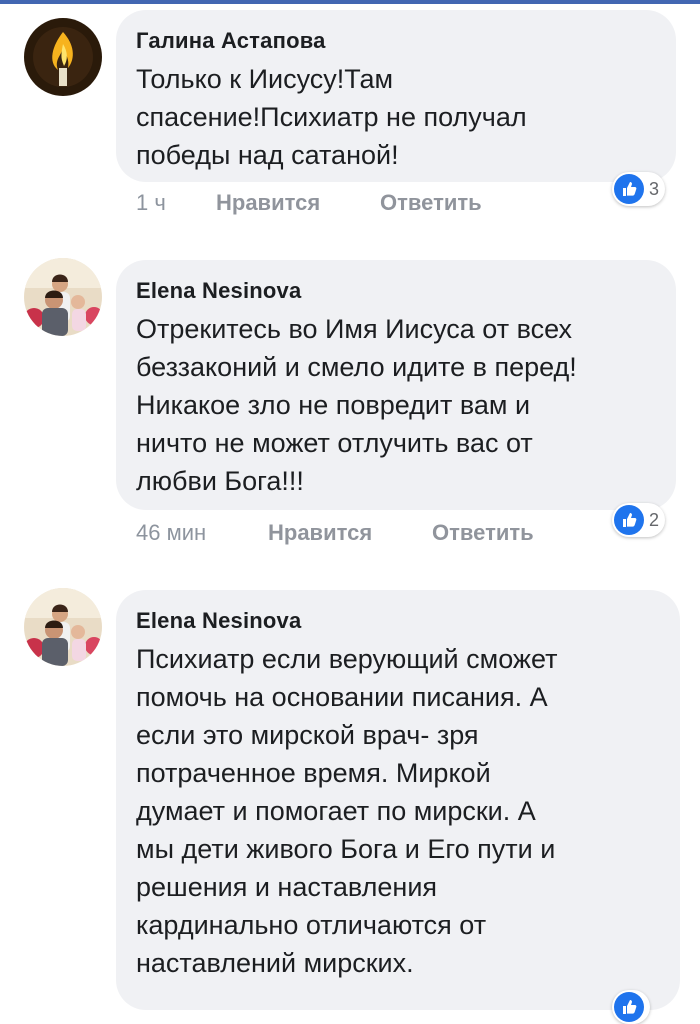 The image size is (700, 1024). Describe the element at coordinates (63, 57) in the screenshot. I see `candle-flame-avatar` at that location.